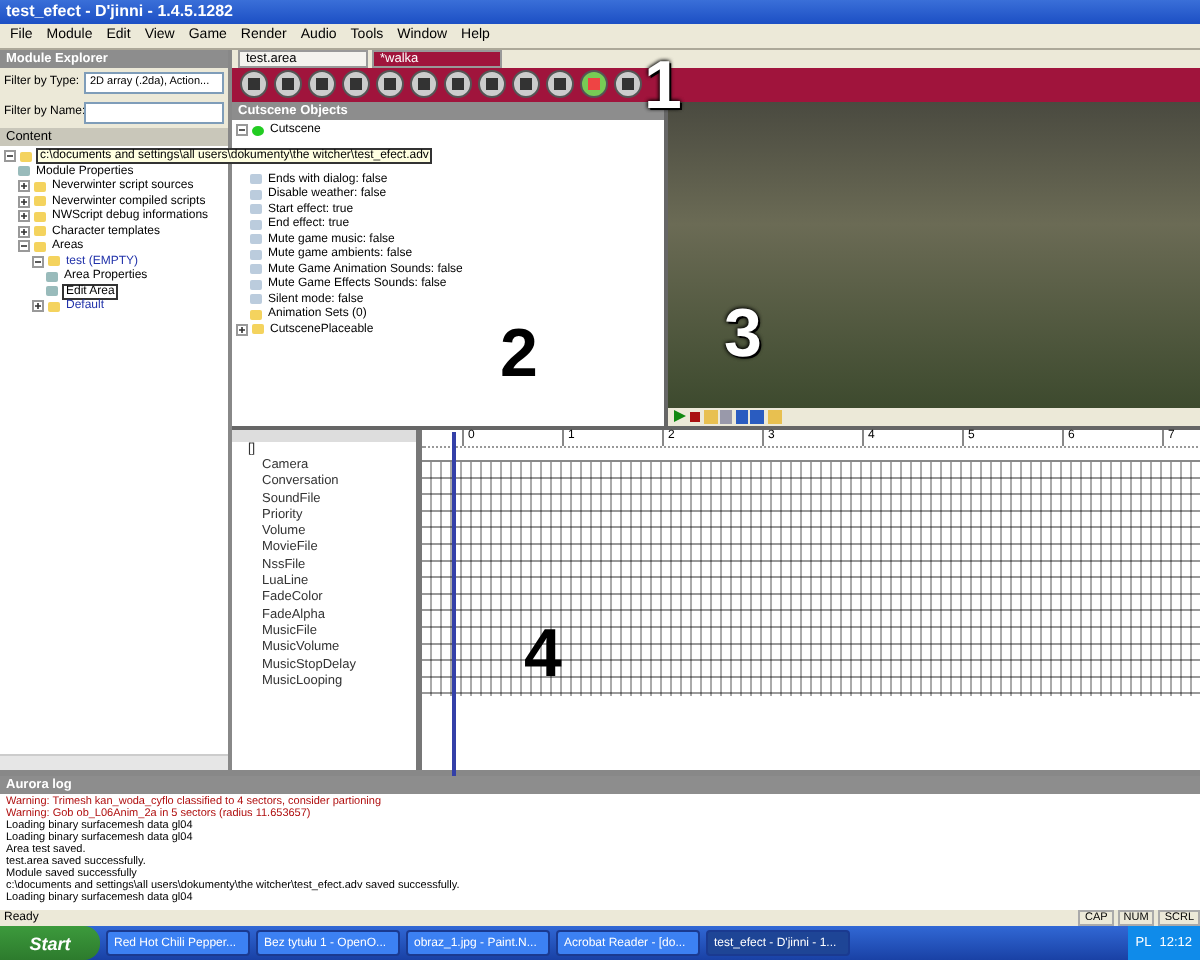 The width and height of the screenshot is (1200, 960). I want to click on window-title: test_efect - D'jinni - 1.4.5.1282, so click(600, 12).